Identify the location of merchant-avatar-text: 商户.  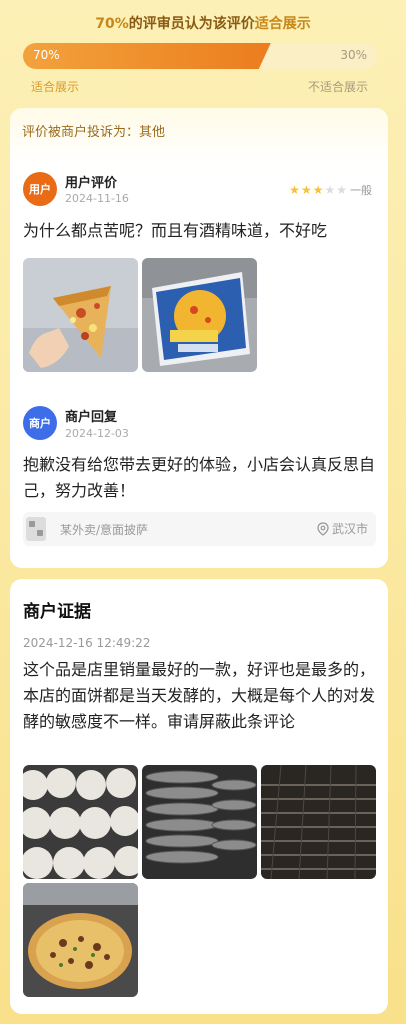
(40, 423).